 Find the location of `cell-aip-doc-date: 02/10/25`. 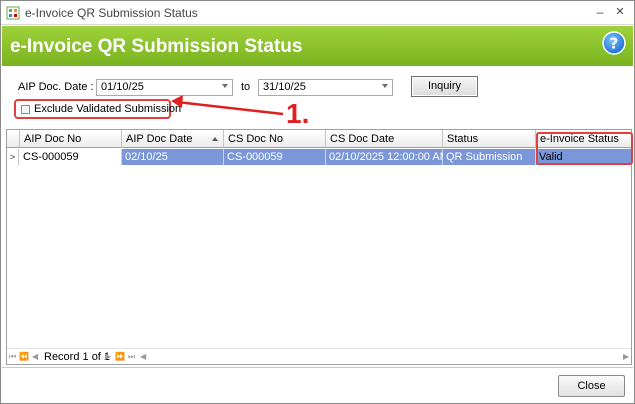

cell-aip-doc-date: 02/10/25 is located at coordinates (173, 157).